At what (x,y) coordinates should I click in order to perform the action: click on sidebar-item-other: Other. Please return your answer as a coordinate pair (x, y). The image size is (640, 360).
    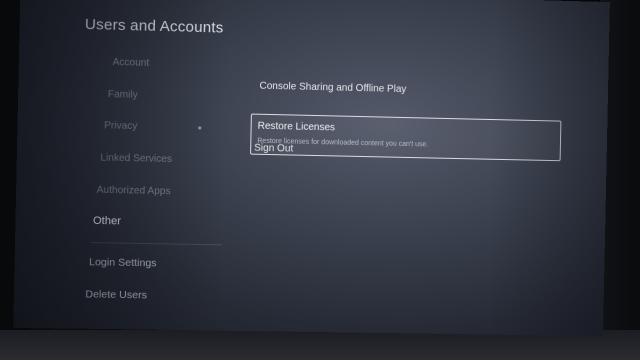
    Looking at the image, I should click on (107, 221).